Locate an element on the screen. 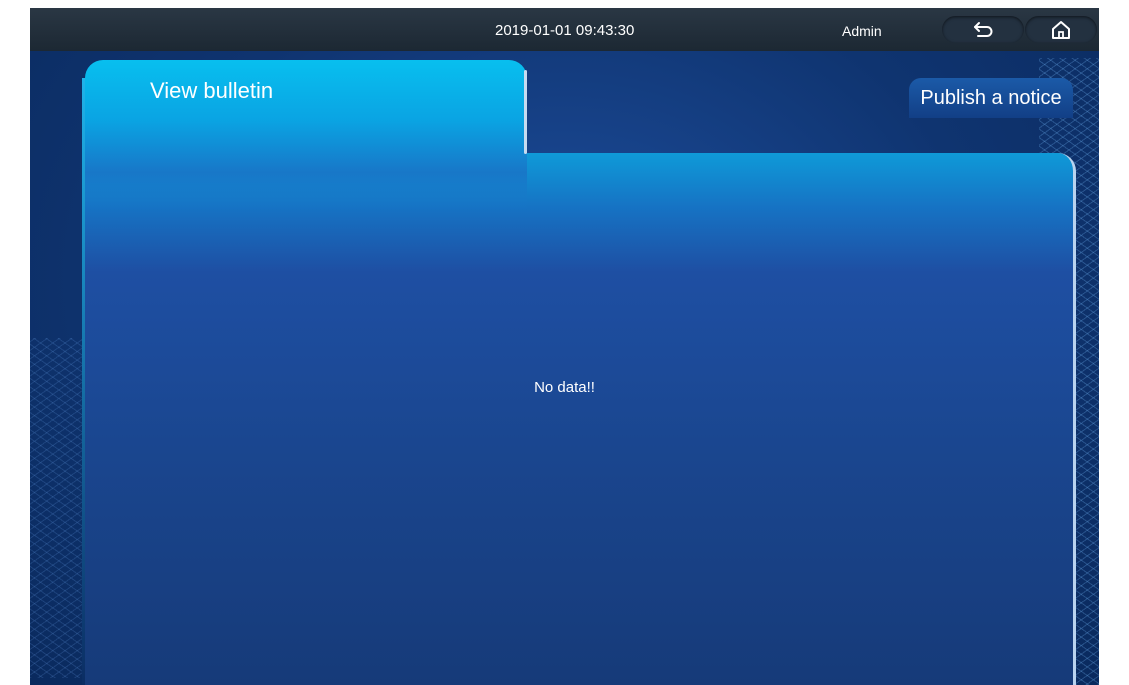 This screenshot has height=685, width=1129. datetime-display: 2019-01-01 09:43:30 is located at coordinates (565, 30).